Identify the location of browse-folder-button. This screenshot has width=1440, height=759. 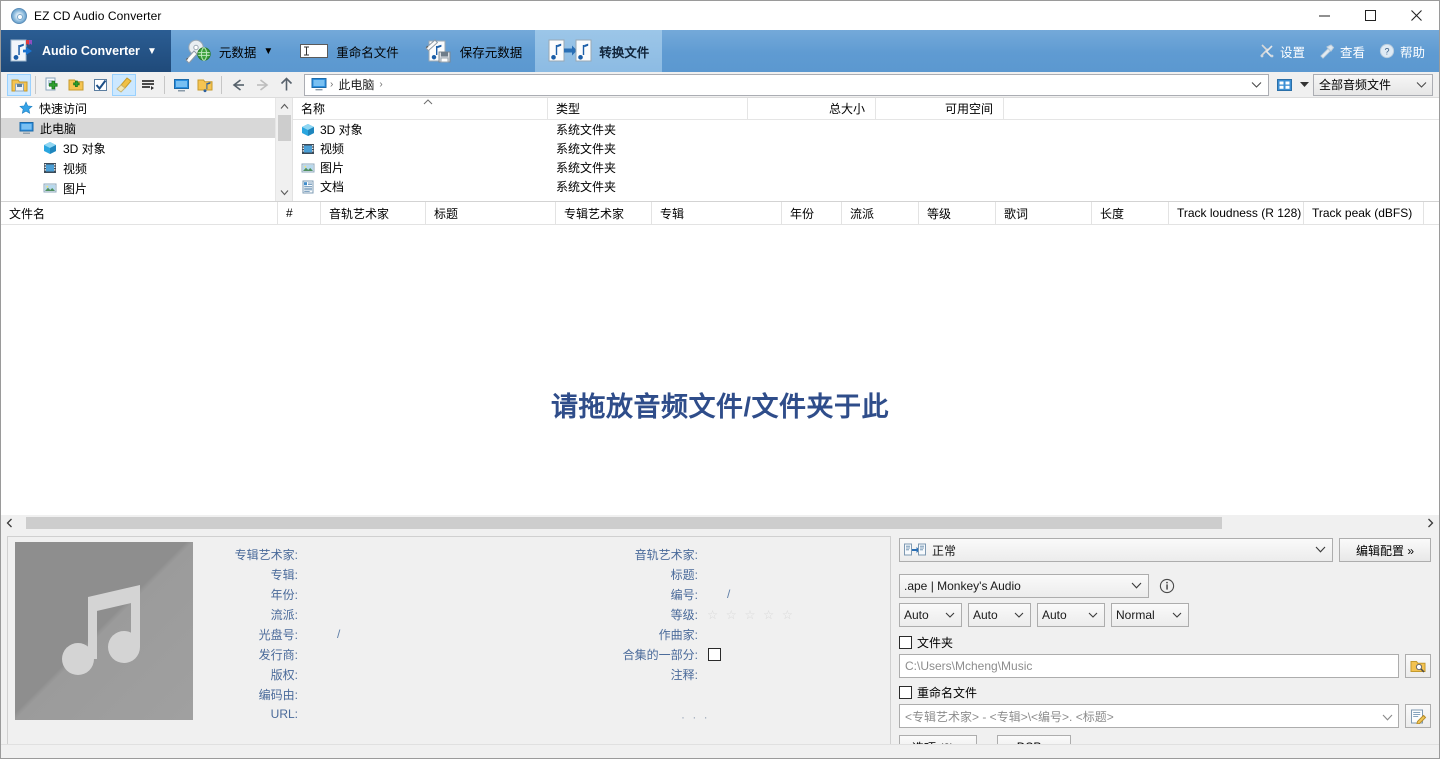
(1418, 666).